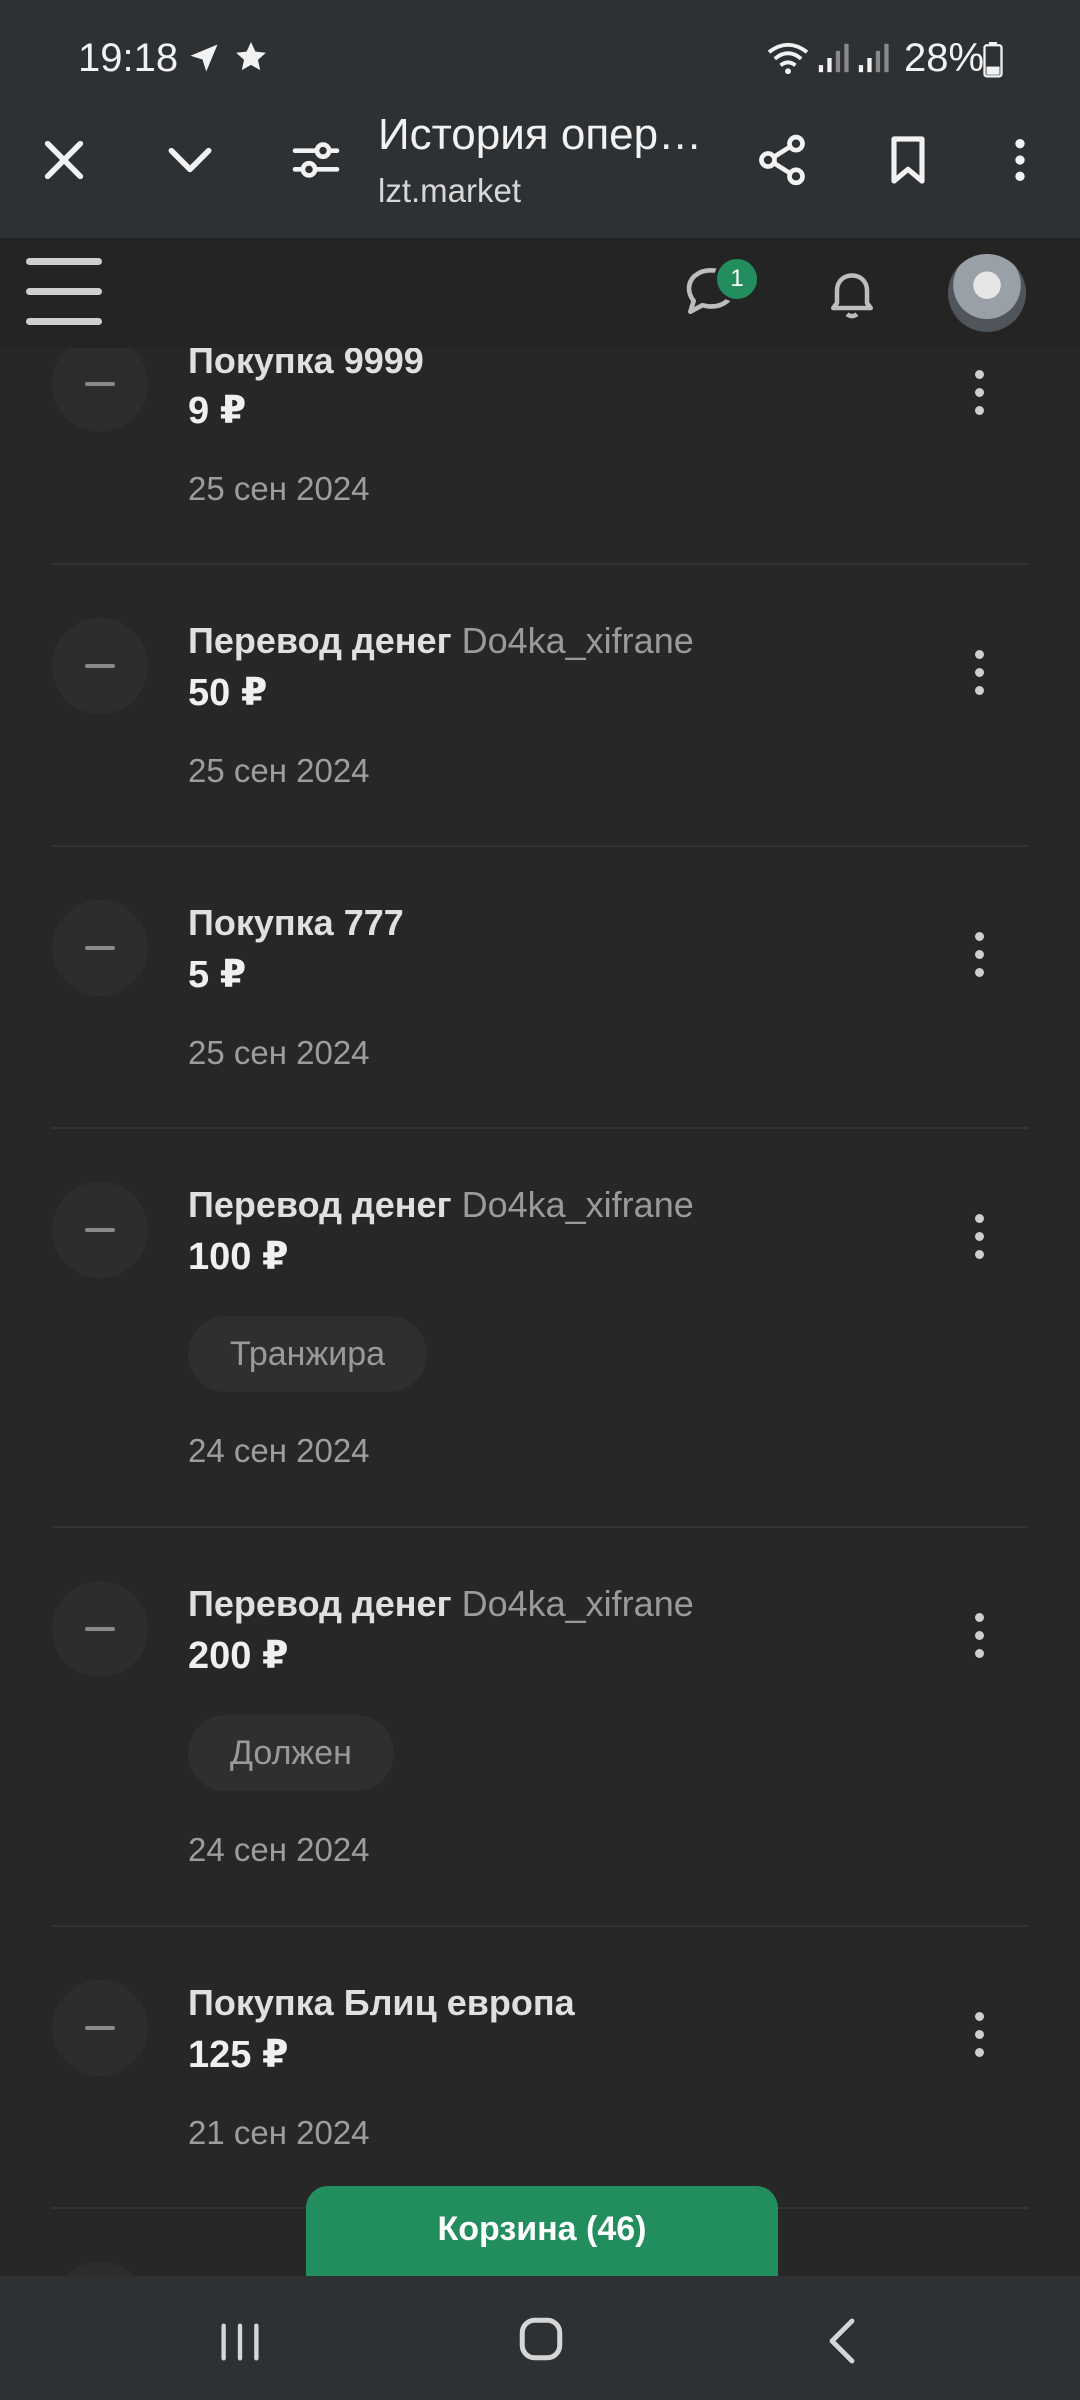 This screenshot has height=2400, width=1080. Describe the element at coordinates (316, 160) in the screenshot. I see `tune-icon` at that location.